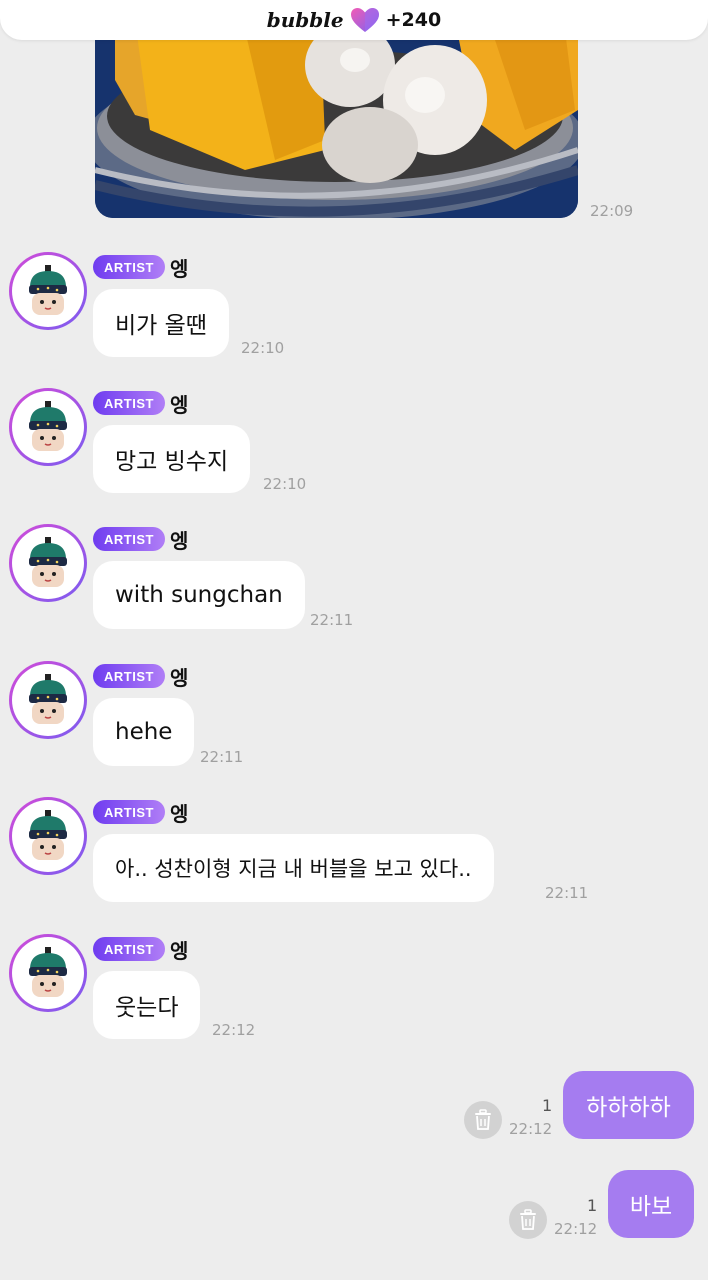  I want to click on artist-message: ARTIST 엥 아.. 성찬이형 지금 내 버블을 보고 있다.. 22:11, so click(354, 857).